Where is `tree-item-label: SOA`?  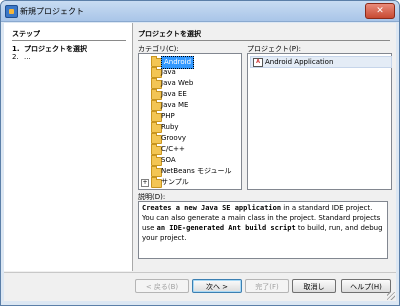 tree-item-label: SOA is located at coordinates (168, 160).